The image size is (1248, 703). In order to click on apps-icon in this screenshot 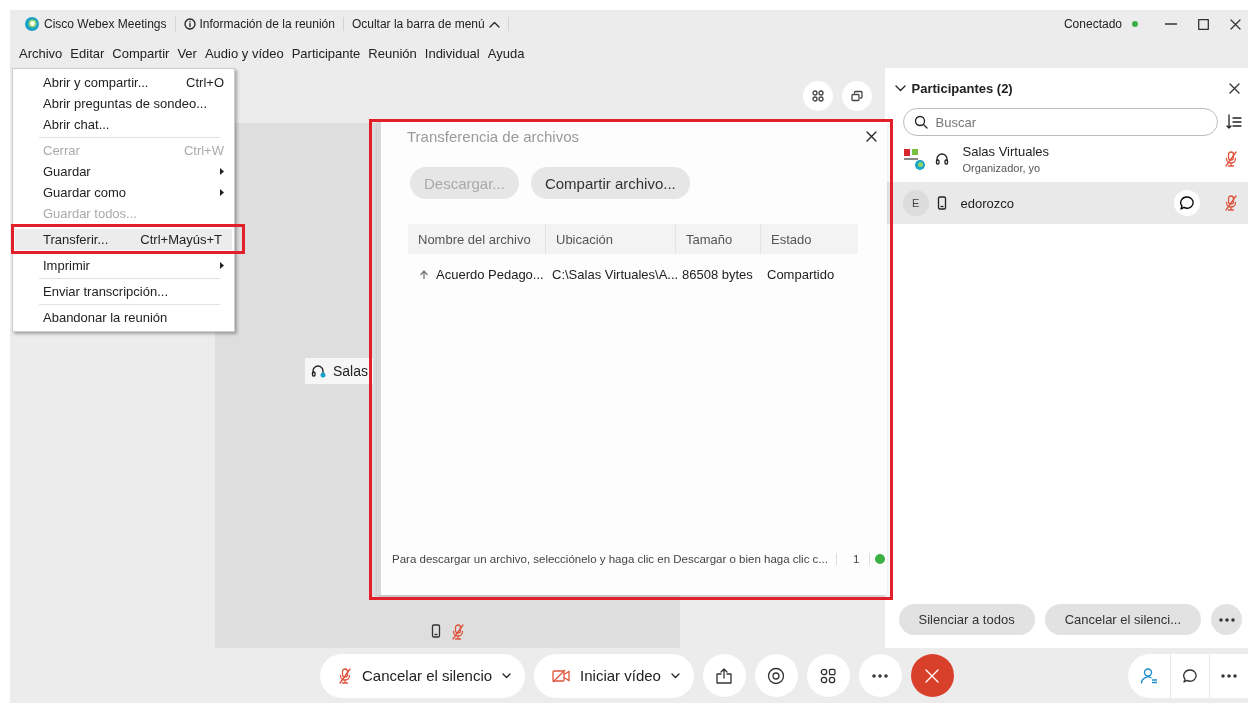, I will do `click(828, 675)`.